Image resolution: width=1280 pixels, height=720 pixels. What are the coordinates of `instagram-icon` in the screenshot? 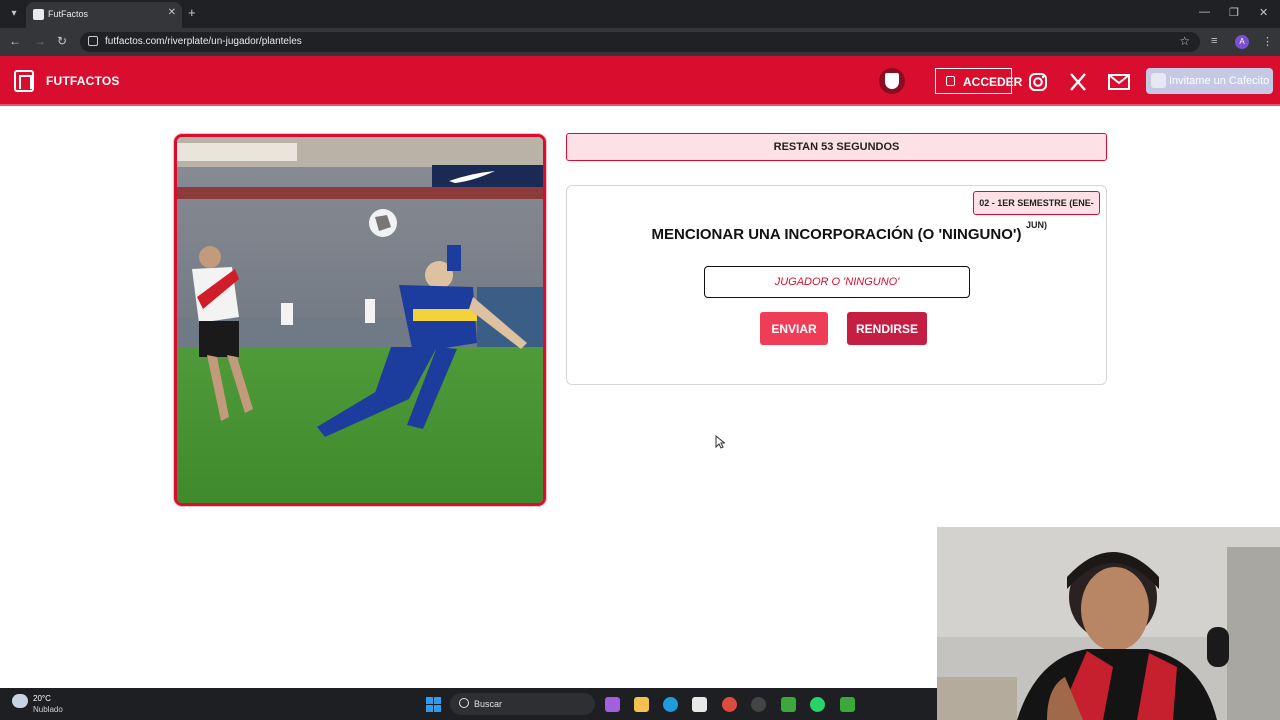 It's located at (1038, 82).